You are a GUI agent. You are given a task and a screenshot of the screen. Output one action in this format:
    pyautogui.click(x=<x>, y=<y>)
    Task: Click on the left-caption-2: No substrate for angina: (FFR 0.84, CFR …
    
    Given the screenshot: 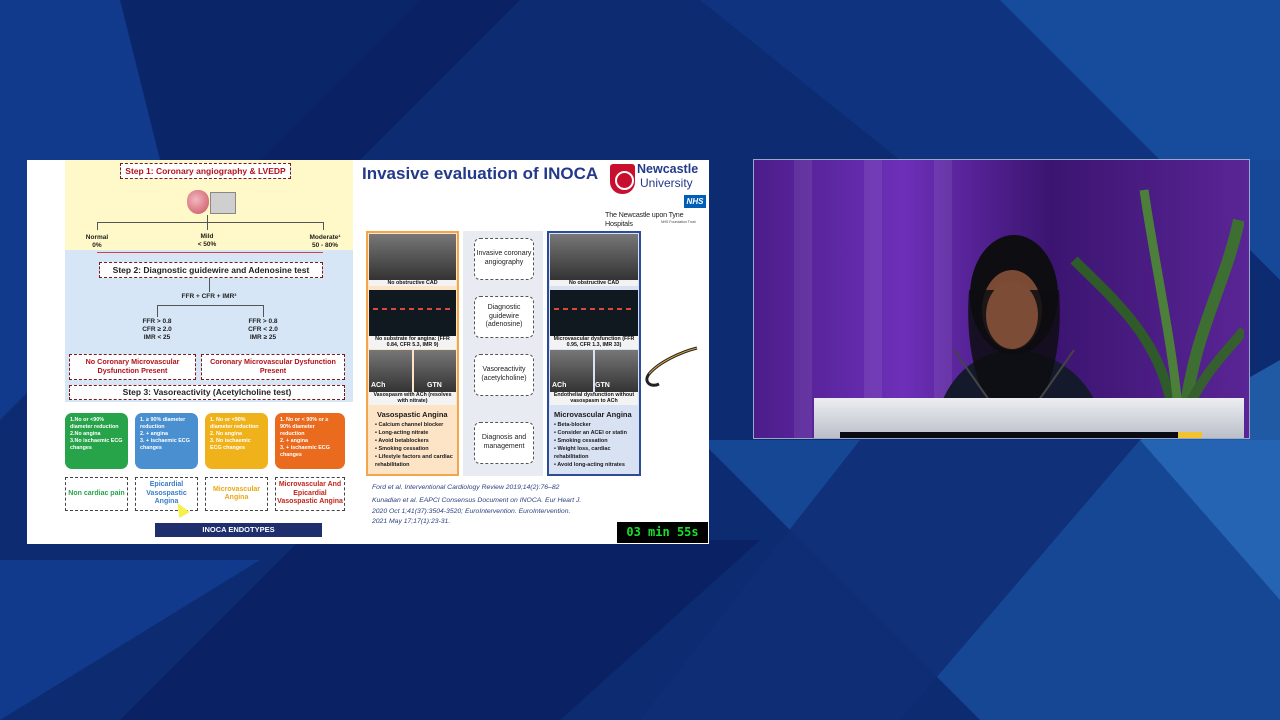 What is the action you would take?
    pyautogui.click(x=412, y=342)
    